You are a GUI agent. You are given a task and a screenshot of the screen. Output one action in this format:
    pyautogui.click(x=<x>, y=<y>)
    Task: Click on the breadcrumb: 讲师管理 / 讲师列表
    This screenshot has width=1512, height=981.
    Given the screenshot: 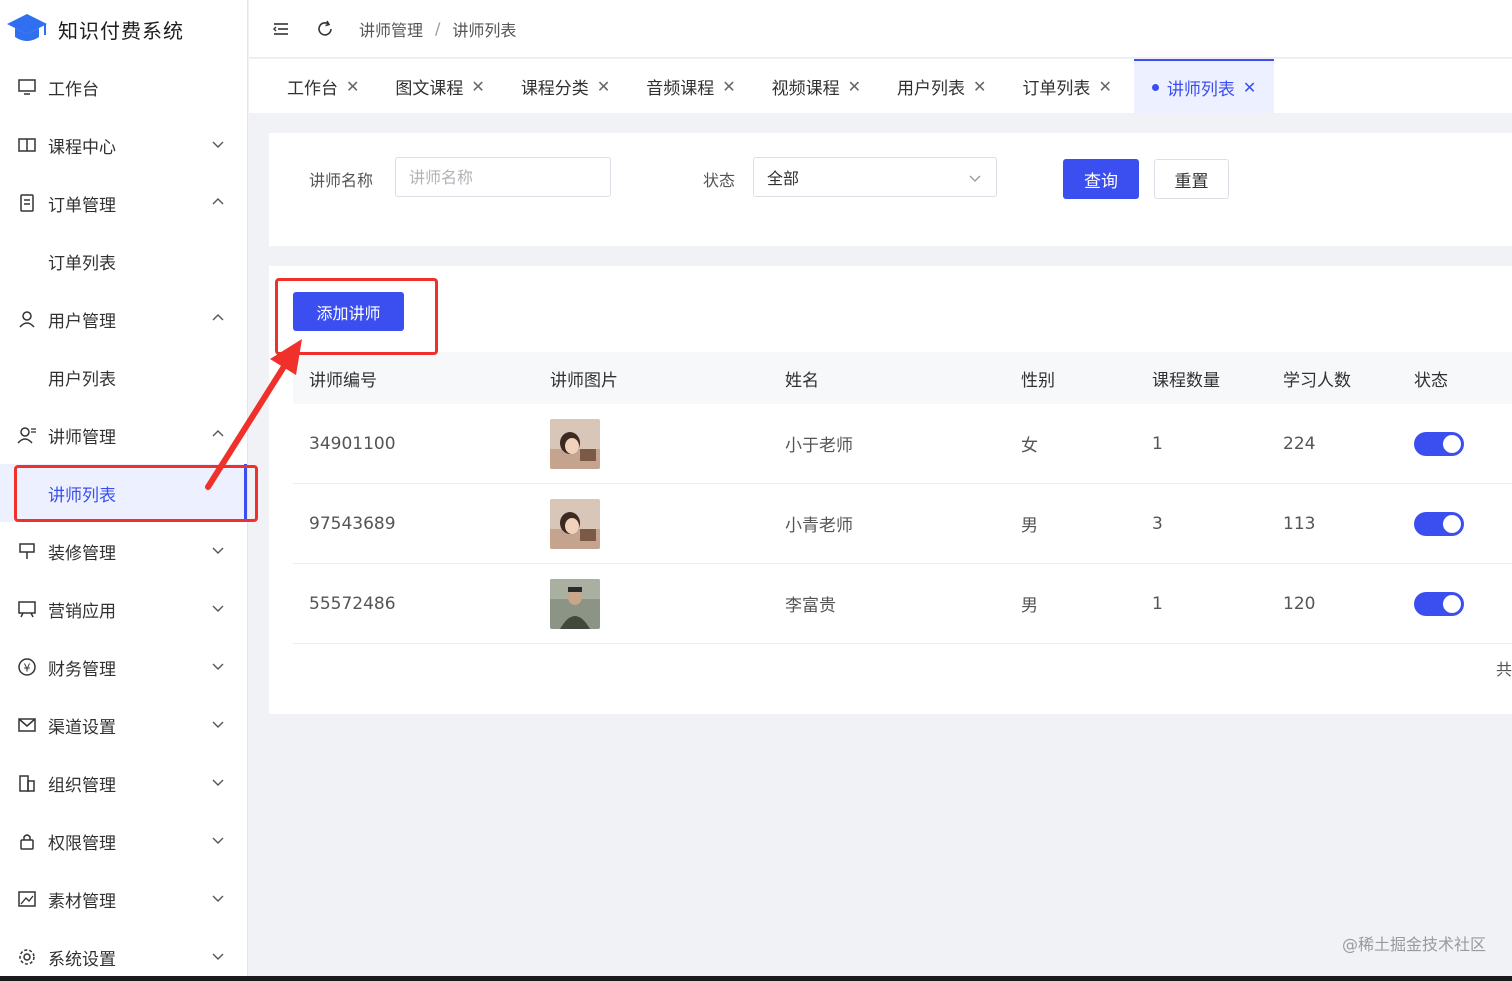 What is the action you would take?
    pyautogui.click(x=437, y=29)
    